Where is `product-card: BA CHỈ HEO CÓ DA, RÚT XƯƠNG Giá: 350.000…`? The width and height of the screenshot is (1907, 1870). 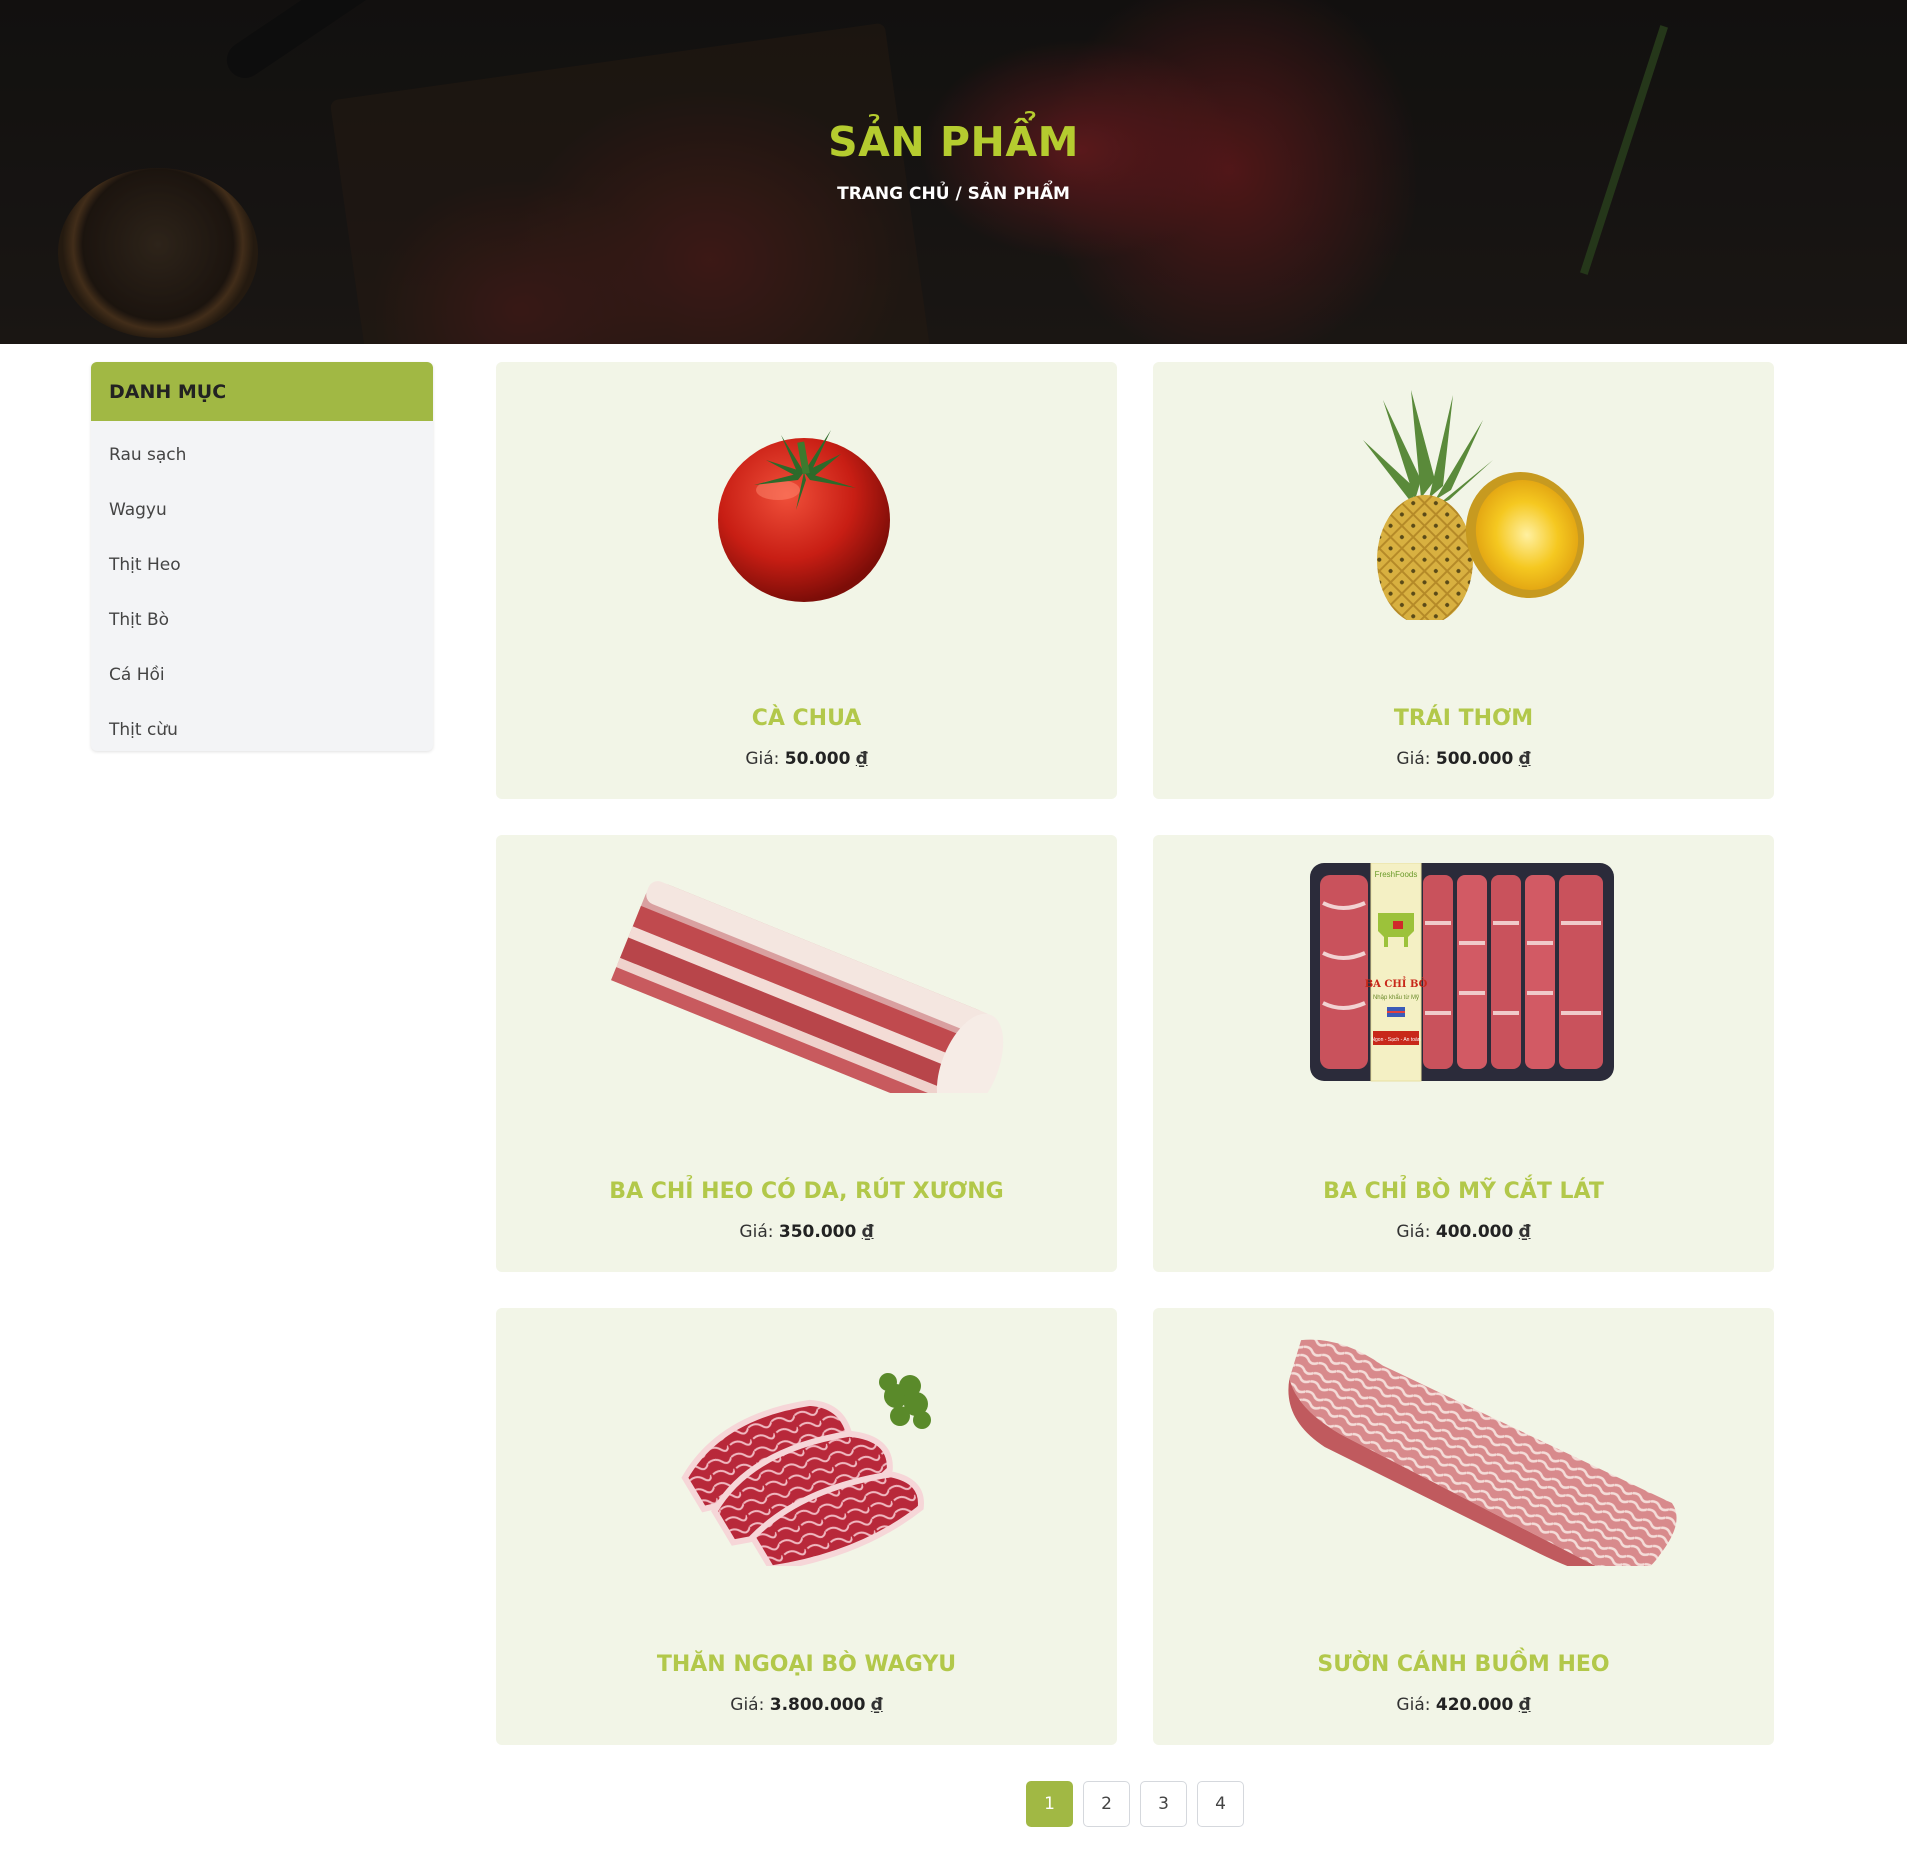 product-card: BA CHỈ HEO CÓ DA, RÚT XƯƠNG Giá: 350.000… is located at coordinates (806, 1053).